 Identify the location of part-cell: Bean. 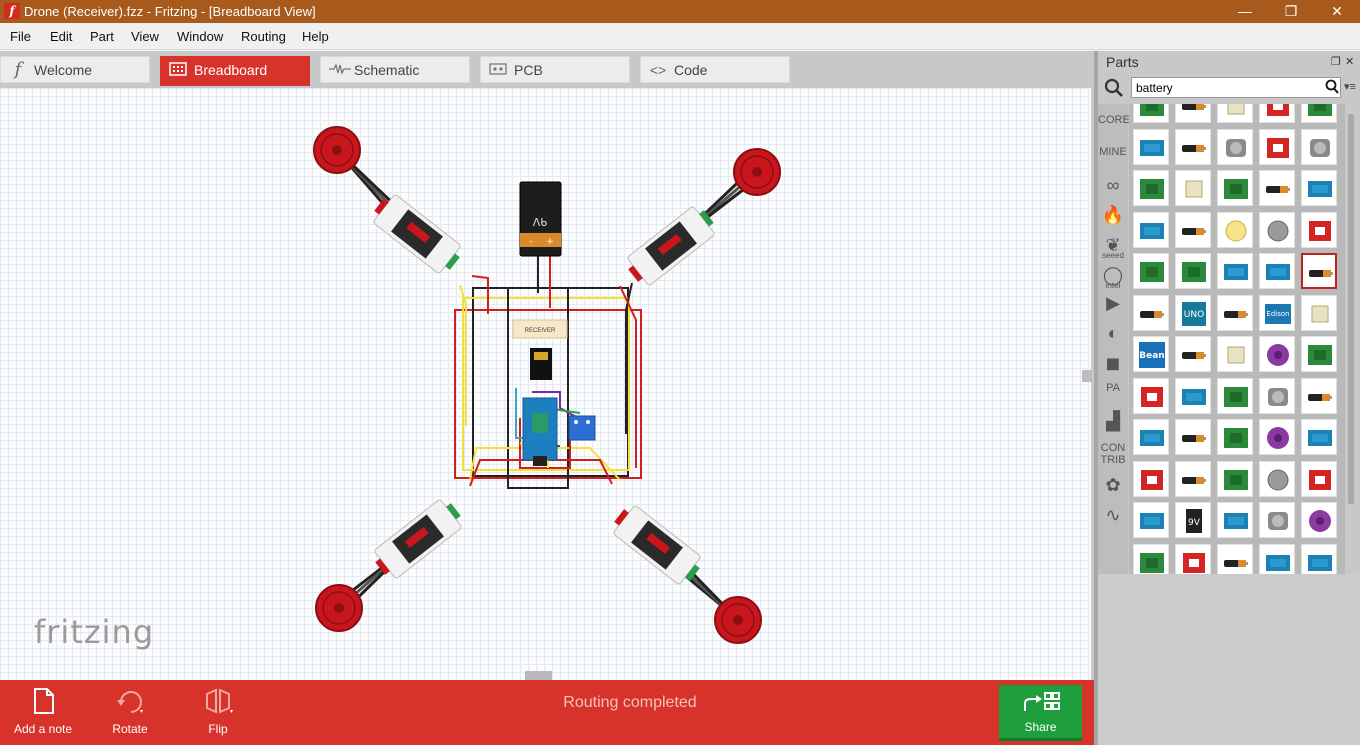
(1151, 354).